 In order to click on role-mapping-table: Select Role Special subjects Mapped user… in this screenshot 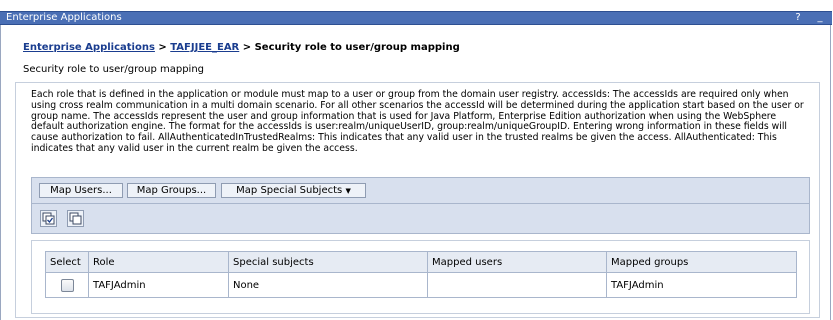, I will do `click(421, 274)`.